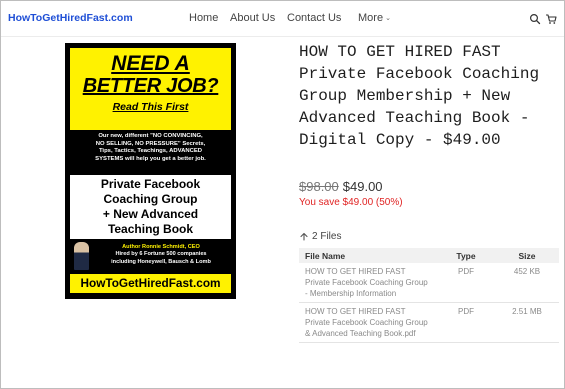 This screenshot has height=389, width=565. Describe the element at coordinates (341, 186) in the screenshot. I see `price-row: $98.00 $49.00` at that location.